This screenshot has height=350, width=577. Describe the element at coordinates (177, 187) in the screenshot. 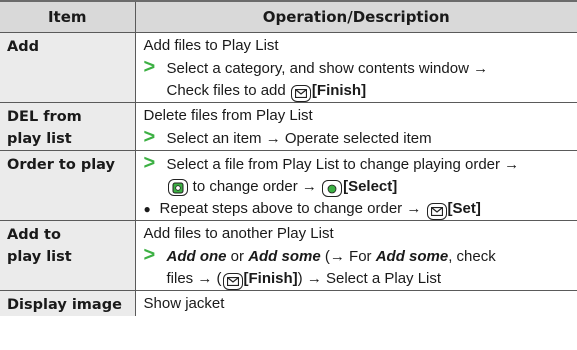

I see `dpad-key-icon` at that location.